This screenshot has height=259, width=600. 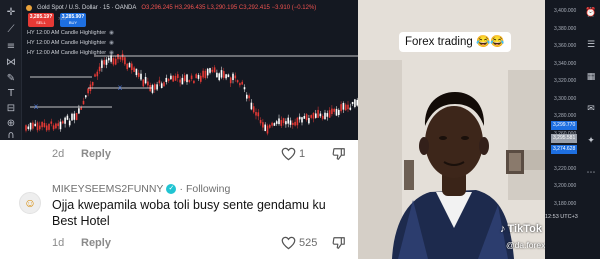 What do you see at coordinates (86, 8) in the screenshot?
I see `symbol-title: Gold Spot / U.S. Dollar · 15 · OANDA` at bounding box center [86, 8].